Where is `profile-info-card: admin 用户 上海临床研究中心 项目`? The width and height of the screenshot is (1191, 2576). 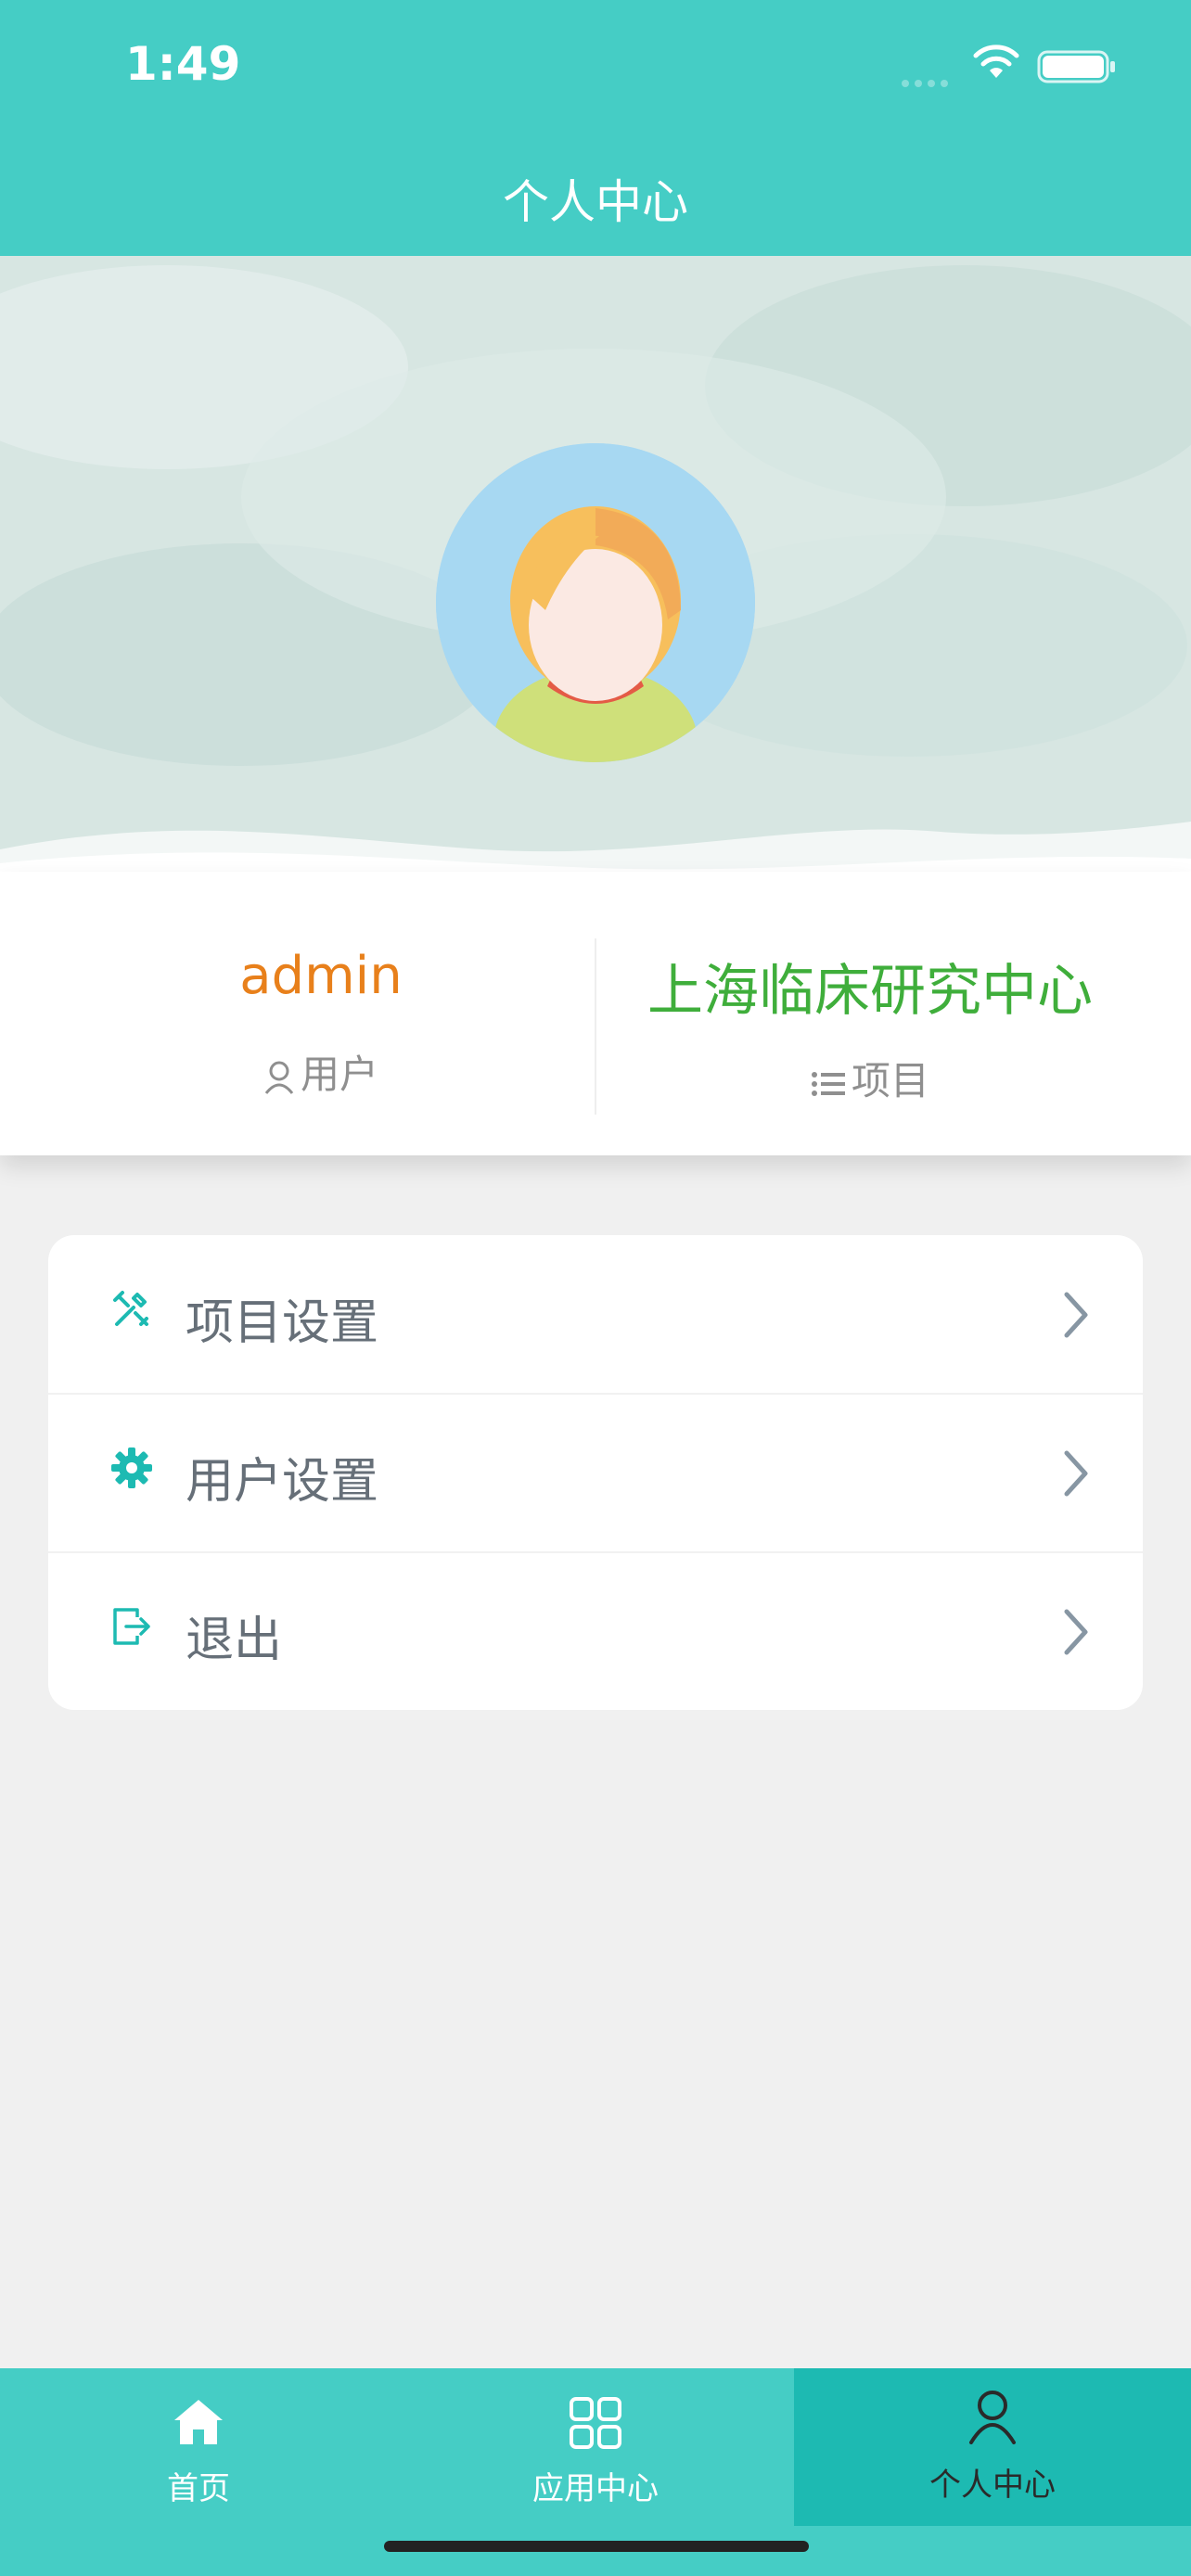 profile-info-card: admin 用户 上海临床研究中心 项目 is located at coordinates (595, 1013).